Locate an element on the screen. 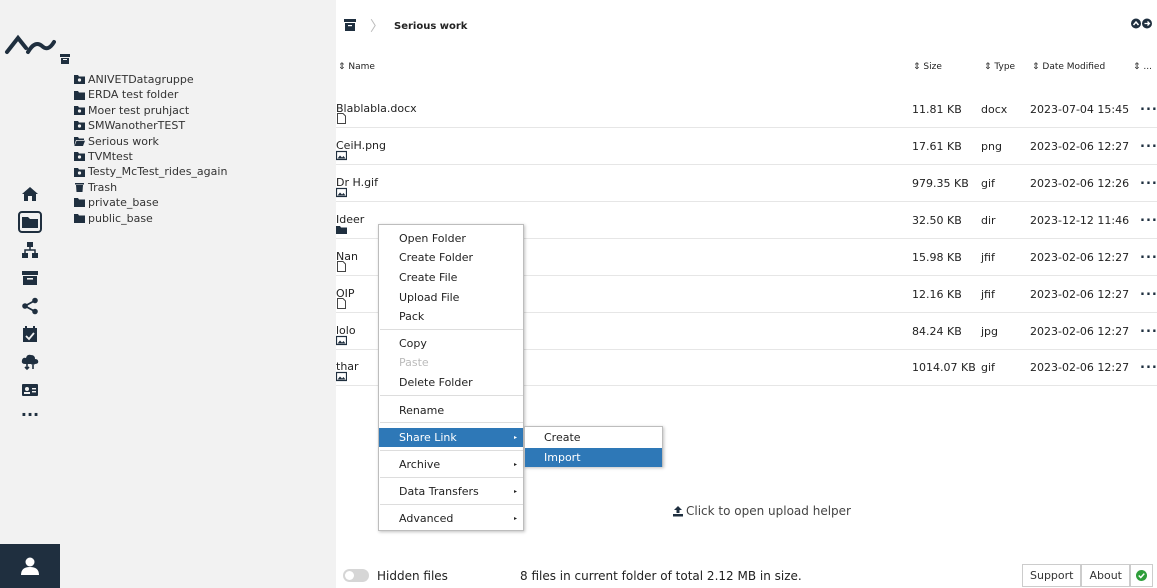  submenu-arrow-icon: ▸ is located at coordinates (515, 491).